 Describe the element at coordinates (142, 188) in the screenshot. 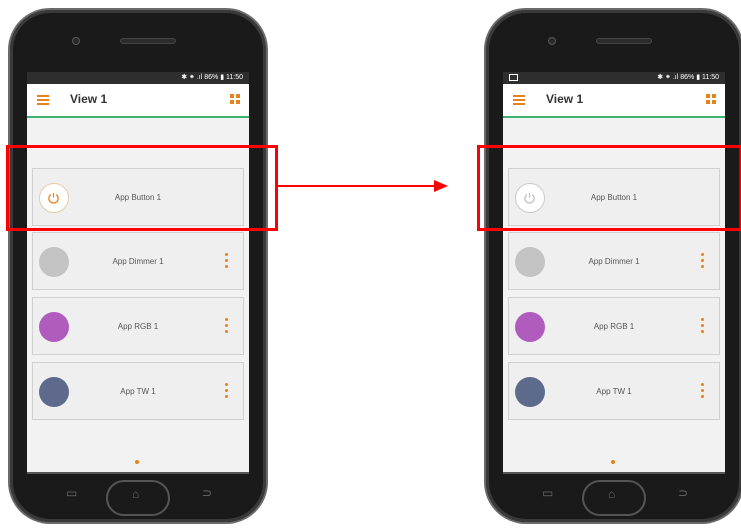

I see `highlight-box-left` at that location.